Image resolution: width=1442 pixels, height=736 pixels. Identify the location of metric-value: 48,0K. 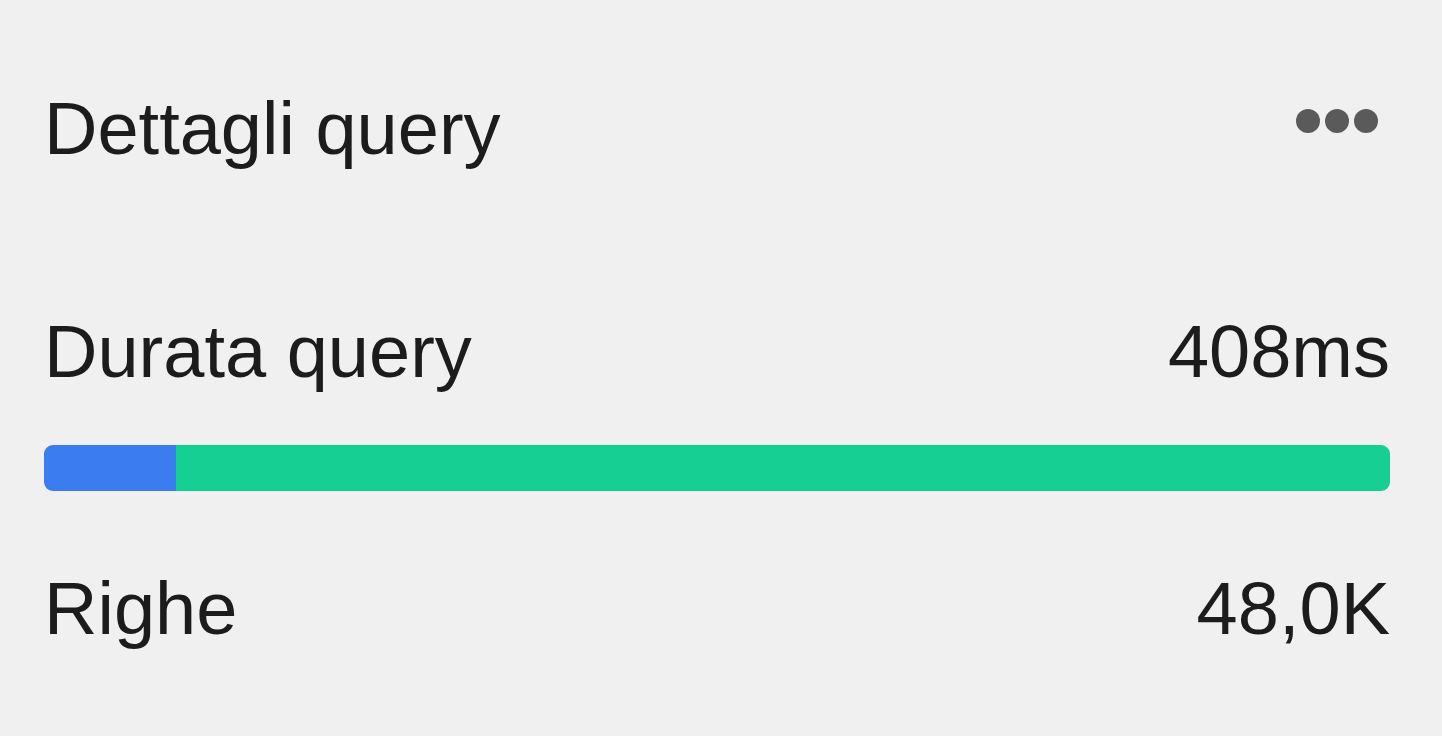
(1293, 609).